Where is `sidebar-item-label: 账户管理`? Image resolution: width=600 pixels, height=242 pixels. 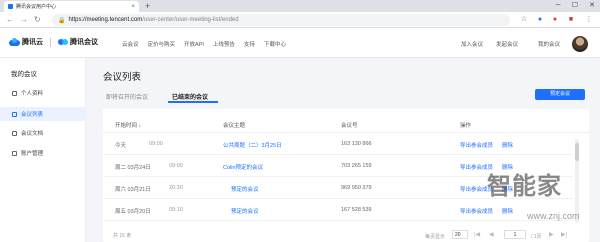
sidebar-item-label: 账户管理 is located at coordinates (32, 154).